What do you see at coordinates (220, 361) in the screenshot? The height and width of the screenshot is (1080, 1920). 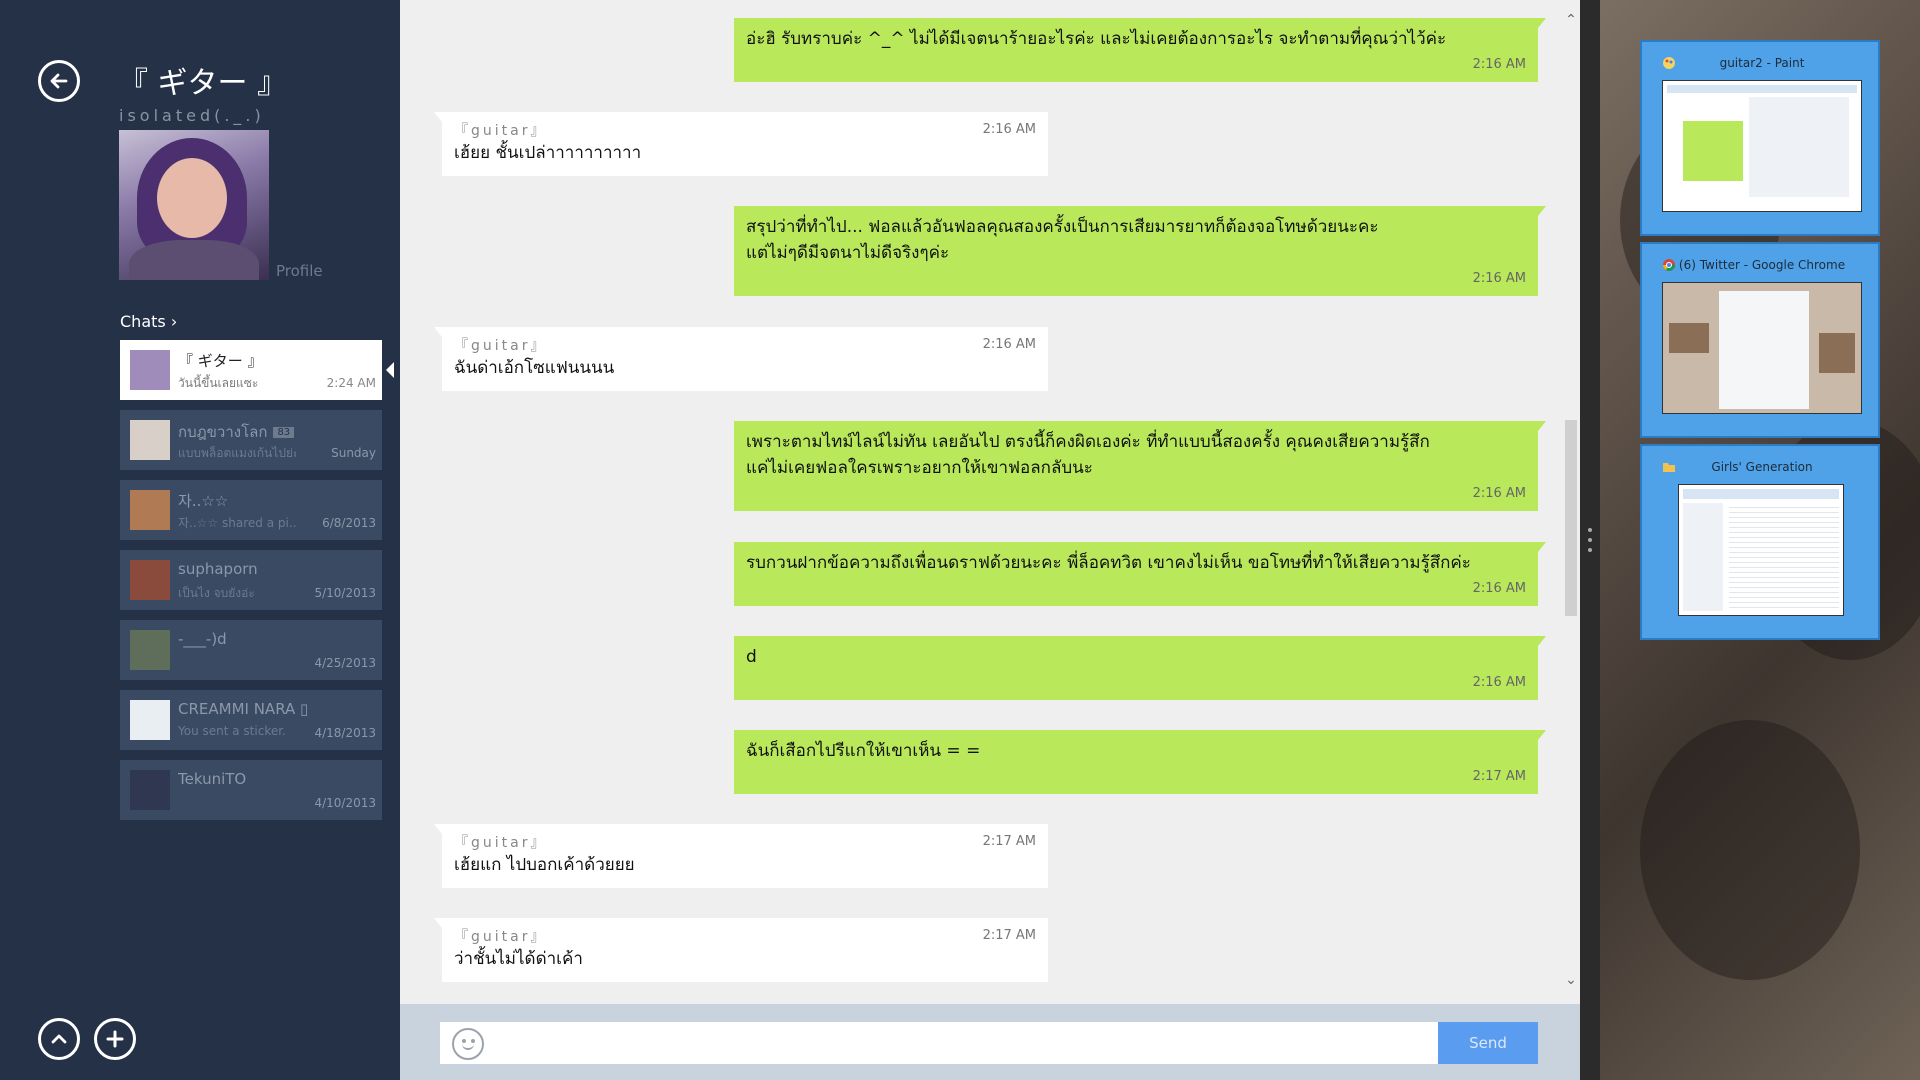 I see `chat-name: 『 ギター 』` at bounding box center [220, 361].